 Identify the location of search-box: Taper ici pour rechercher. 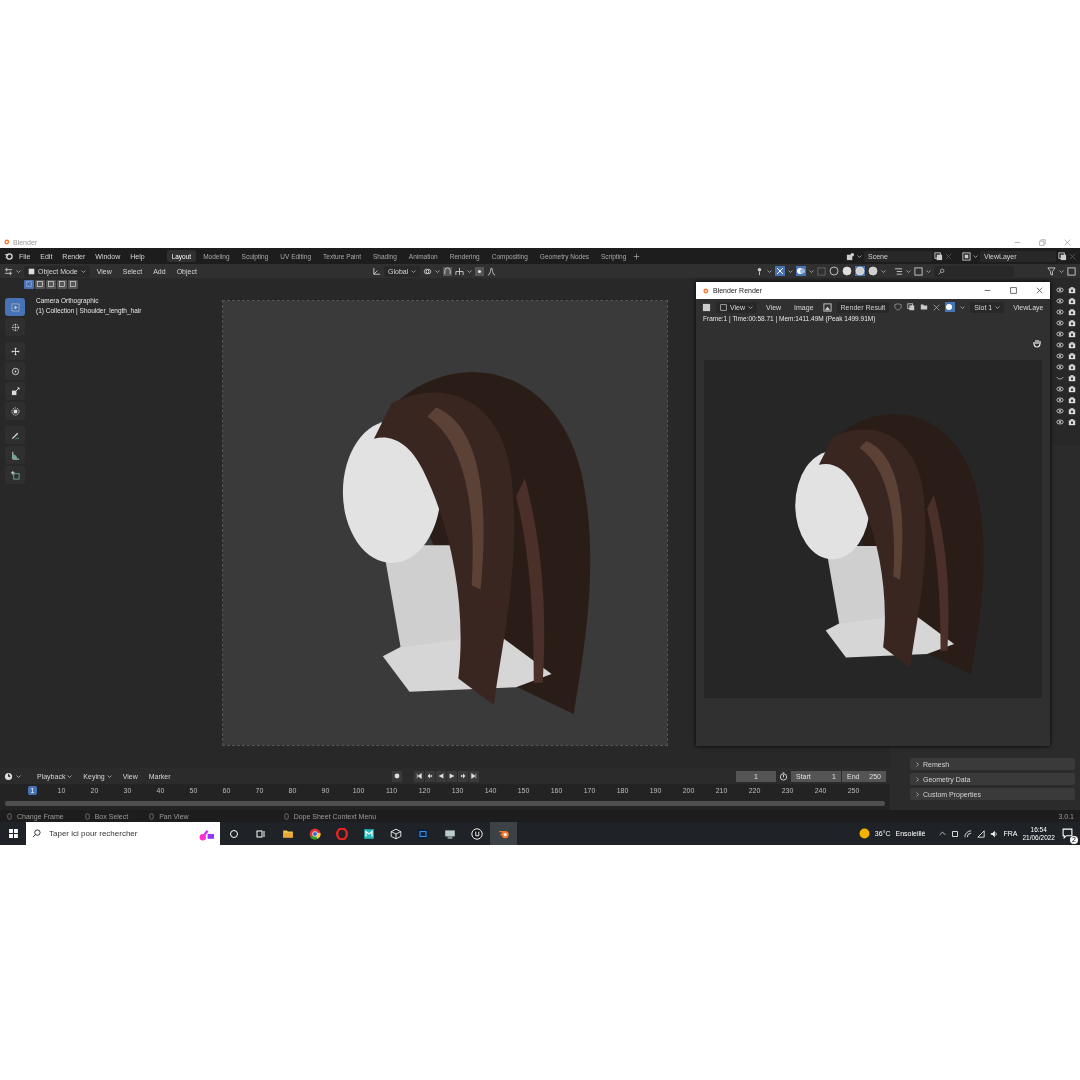
(123, 833).